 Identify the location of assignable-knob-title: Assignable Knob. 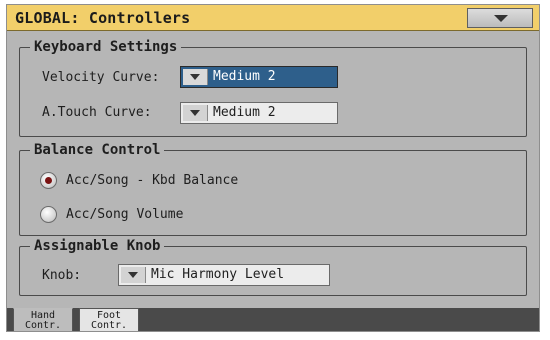
(97, 246).